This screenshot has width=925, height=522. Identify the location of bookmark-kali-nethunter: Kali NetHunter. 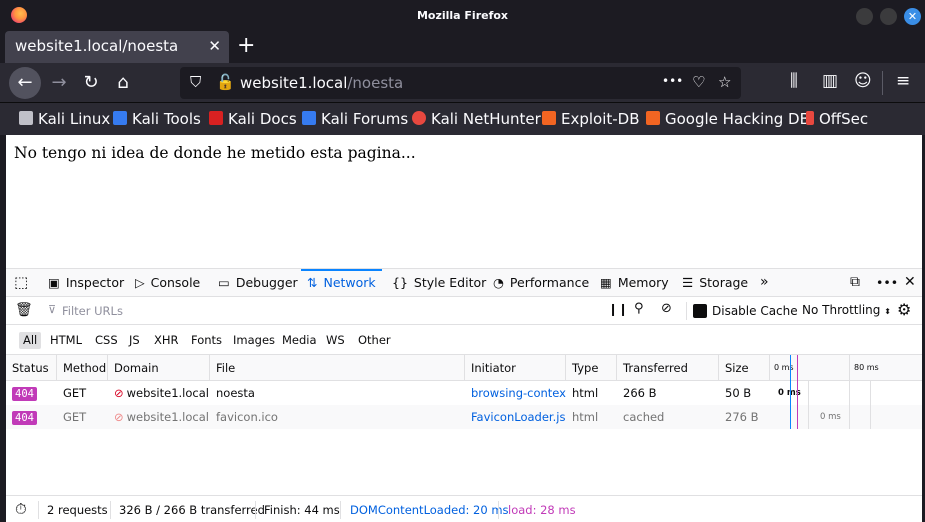
(476, 119).